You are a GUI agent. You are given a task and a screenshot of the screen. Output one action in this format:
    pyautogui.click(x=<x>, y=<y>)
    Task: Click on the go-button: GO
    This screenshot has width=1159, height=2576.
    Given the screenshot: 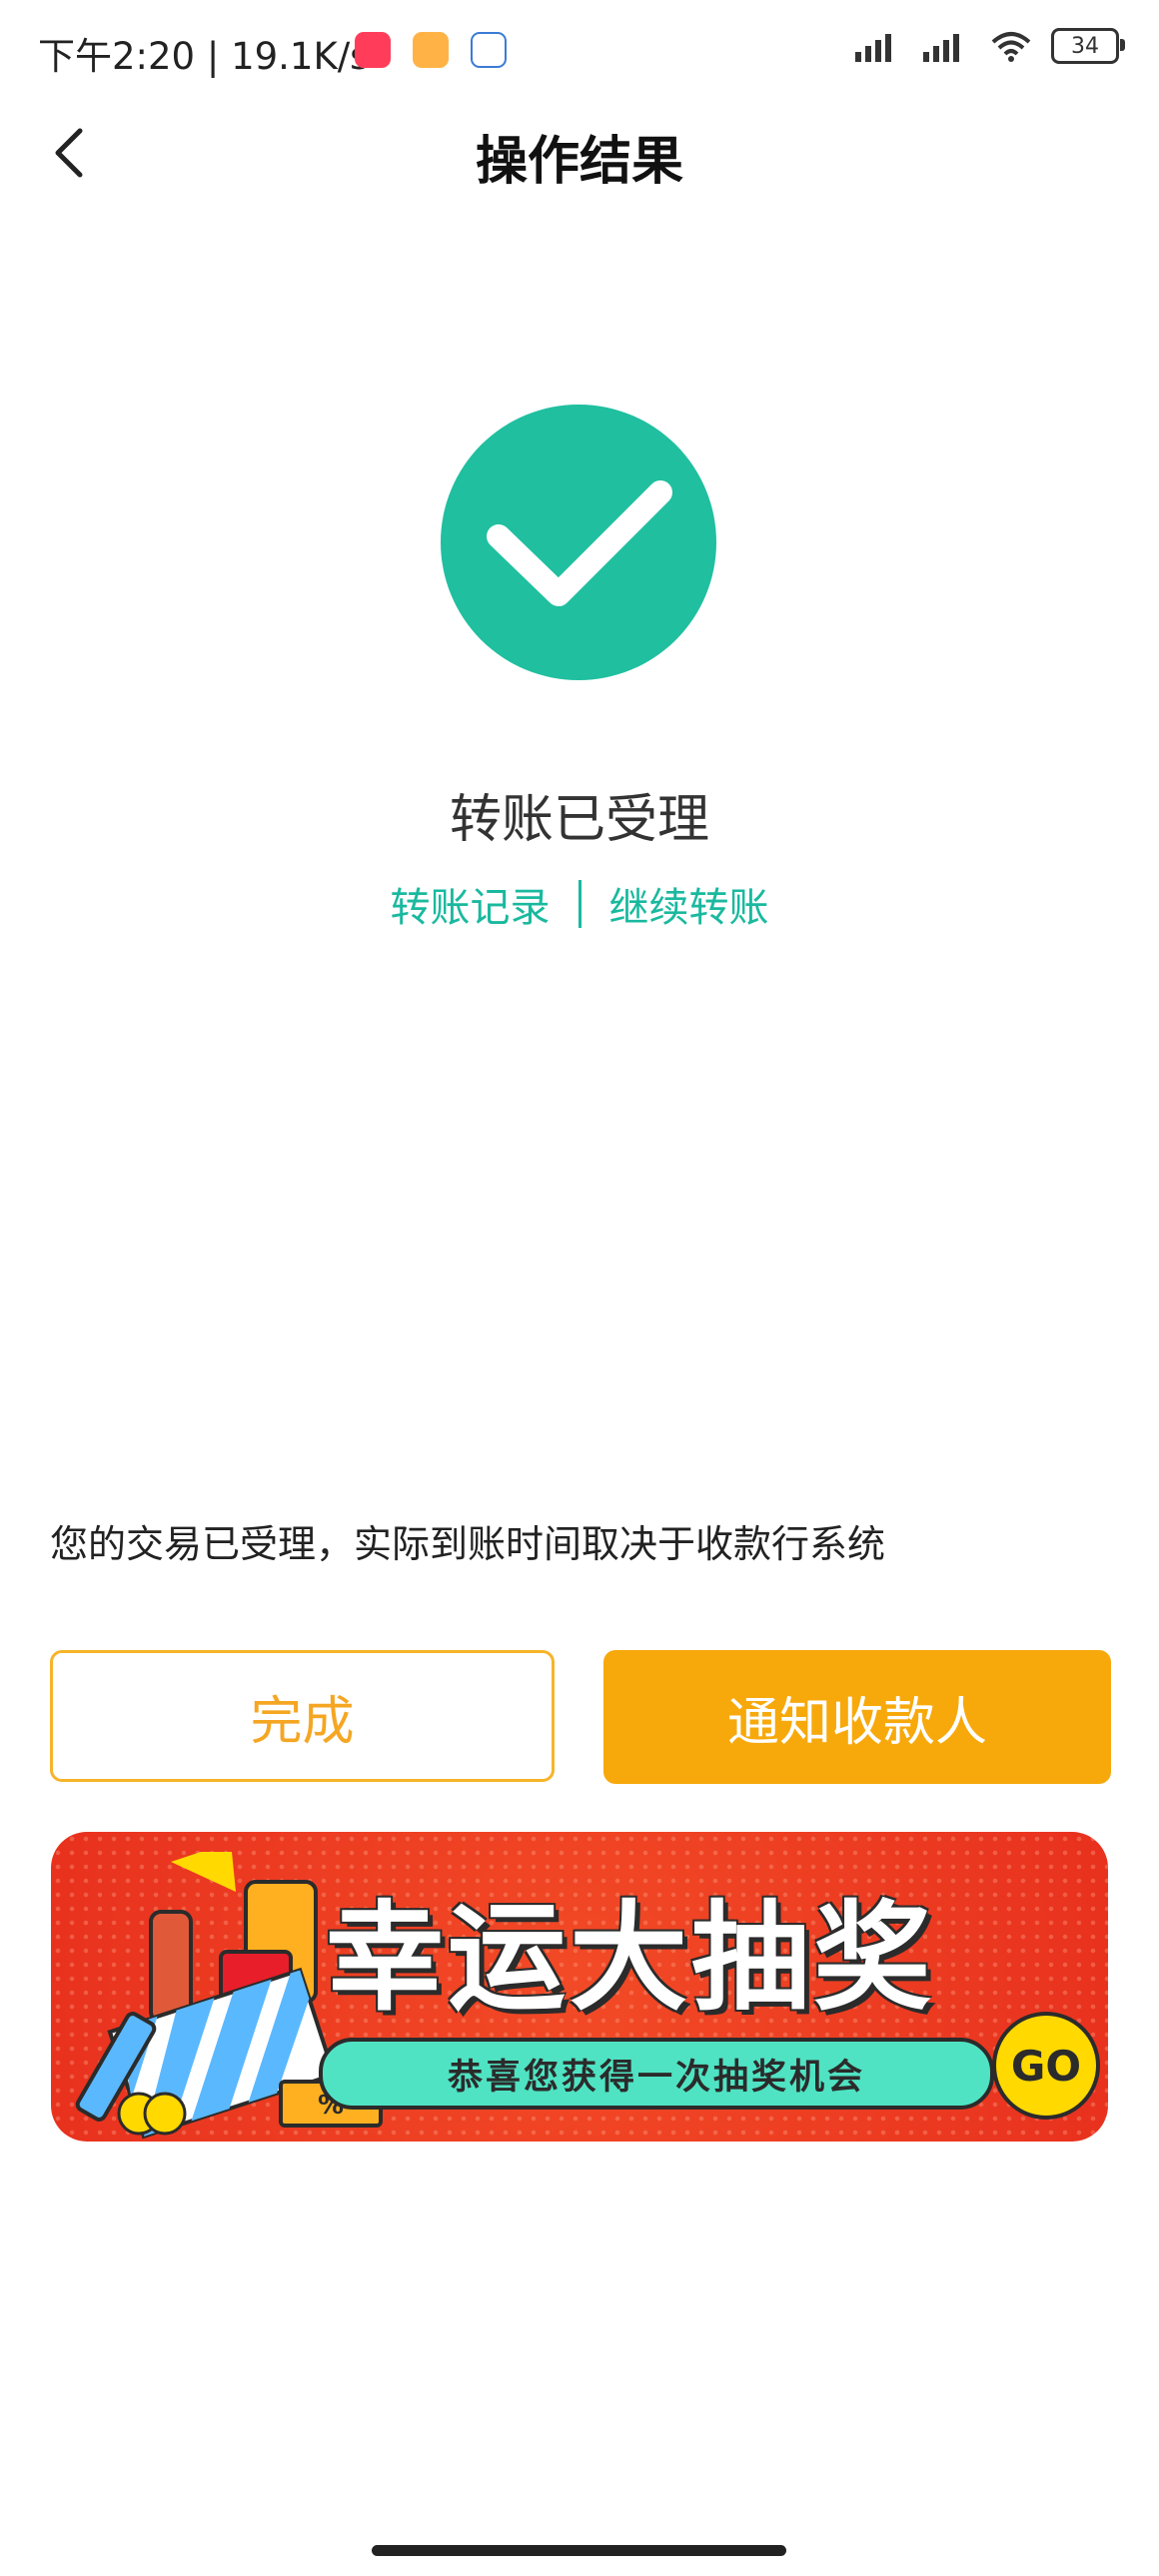 What is the action you would take?
    pyautogui.click(x=1046, y=2066)
    